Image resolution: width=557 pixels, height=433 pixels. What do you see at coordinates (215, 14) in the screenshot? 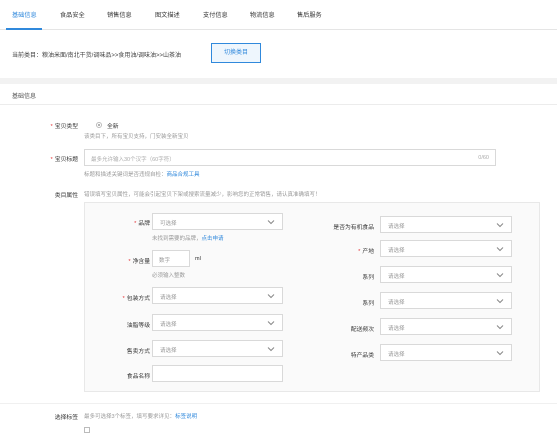
I see `tab-payment: 支付信息` at bounding box center [215, 14].